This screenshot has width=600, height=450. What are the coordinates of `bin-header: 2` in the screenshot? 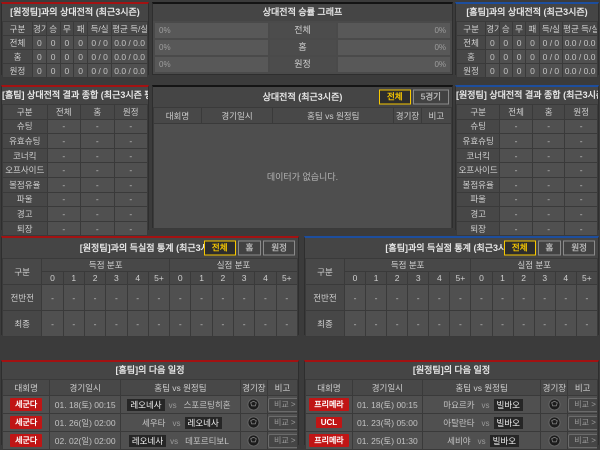 It's located at (397, 278).